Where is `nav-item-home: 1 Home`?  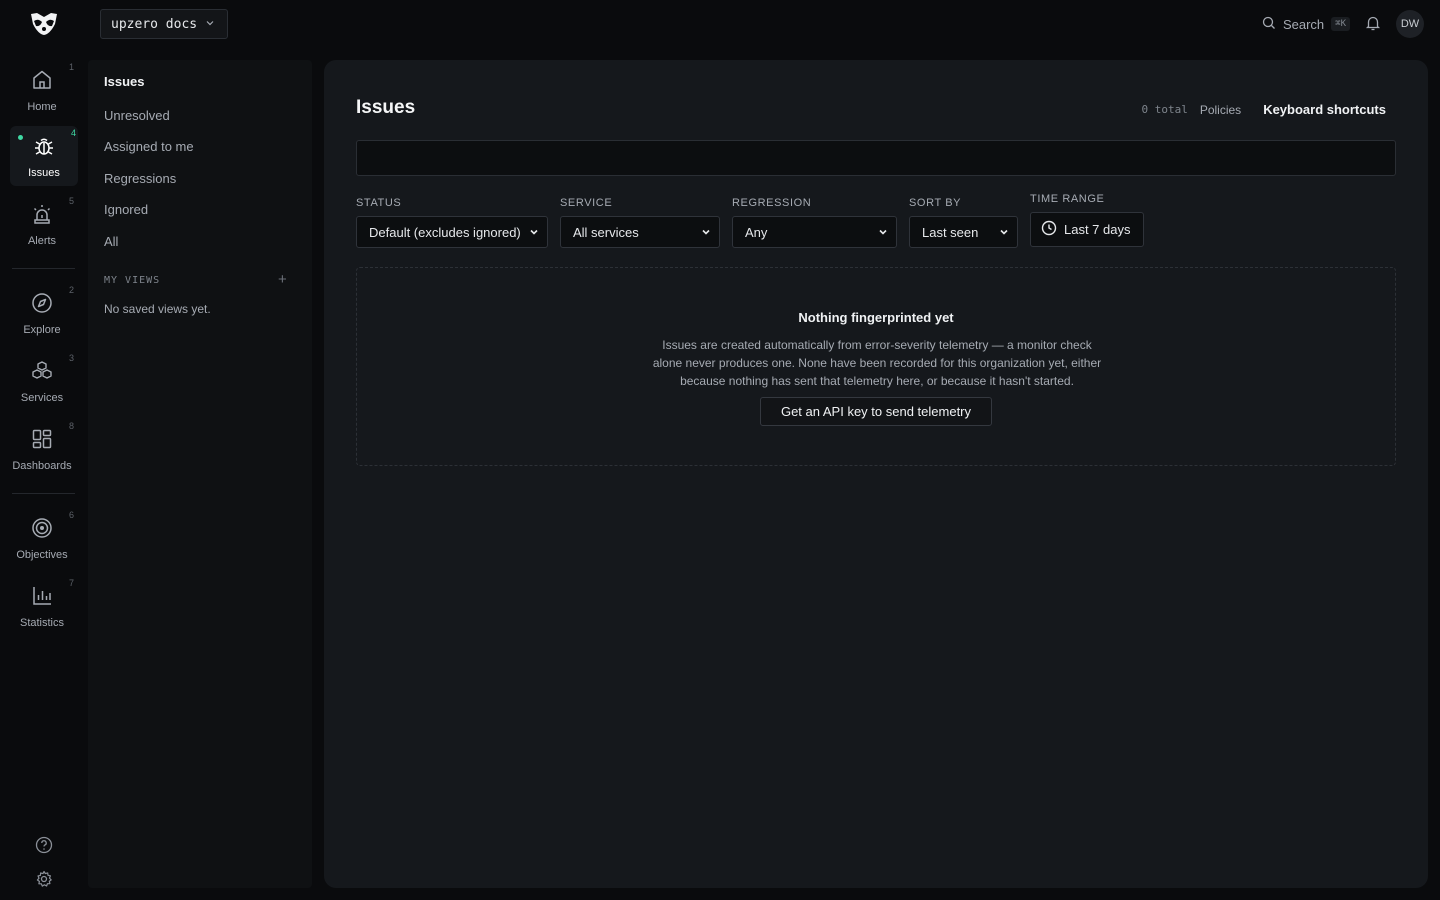 nav-item-home: 1 Home is located at coordinates (42, 90).